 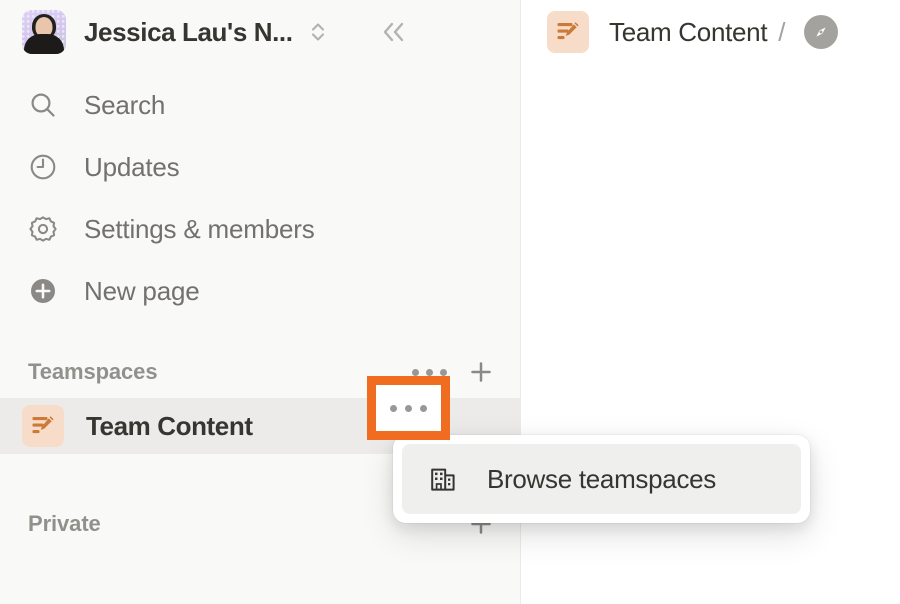 What do you see at coordinates (688, 32) in the screenshot?
I see `breadcrumb-label: Team Content` at bounding box center [688, 32].